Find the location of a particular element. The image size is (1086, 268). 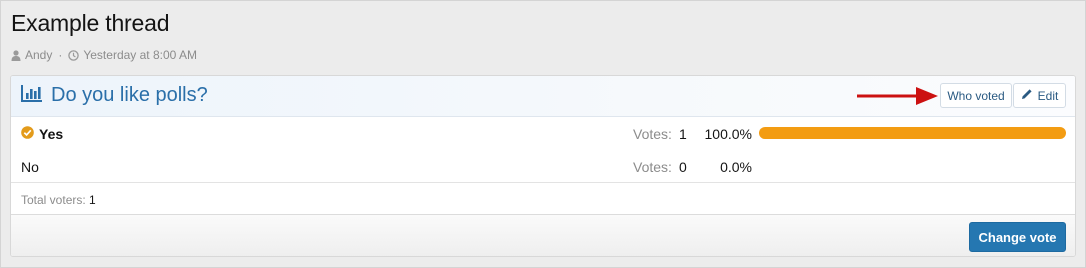

total-voters: Total voters: 1 is located at coordinates (58, 200).